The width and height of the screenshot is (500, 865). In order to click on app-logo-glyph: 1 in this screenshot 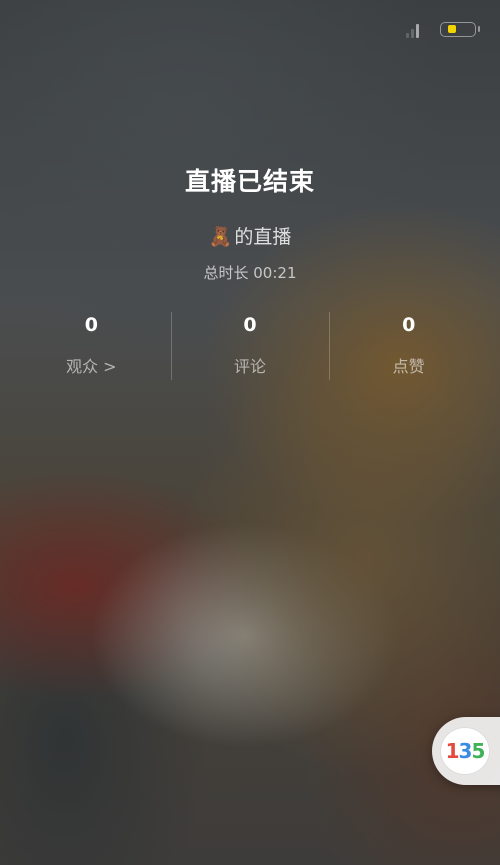, I will do `click(452, 751)`.